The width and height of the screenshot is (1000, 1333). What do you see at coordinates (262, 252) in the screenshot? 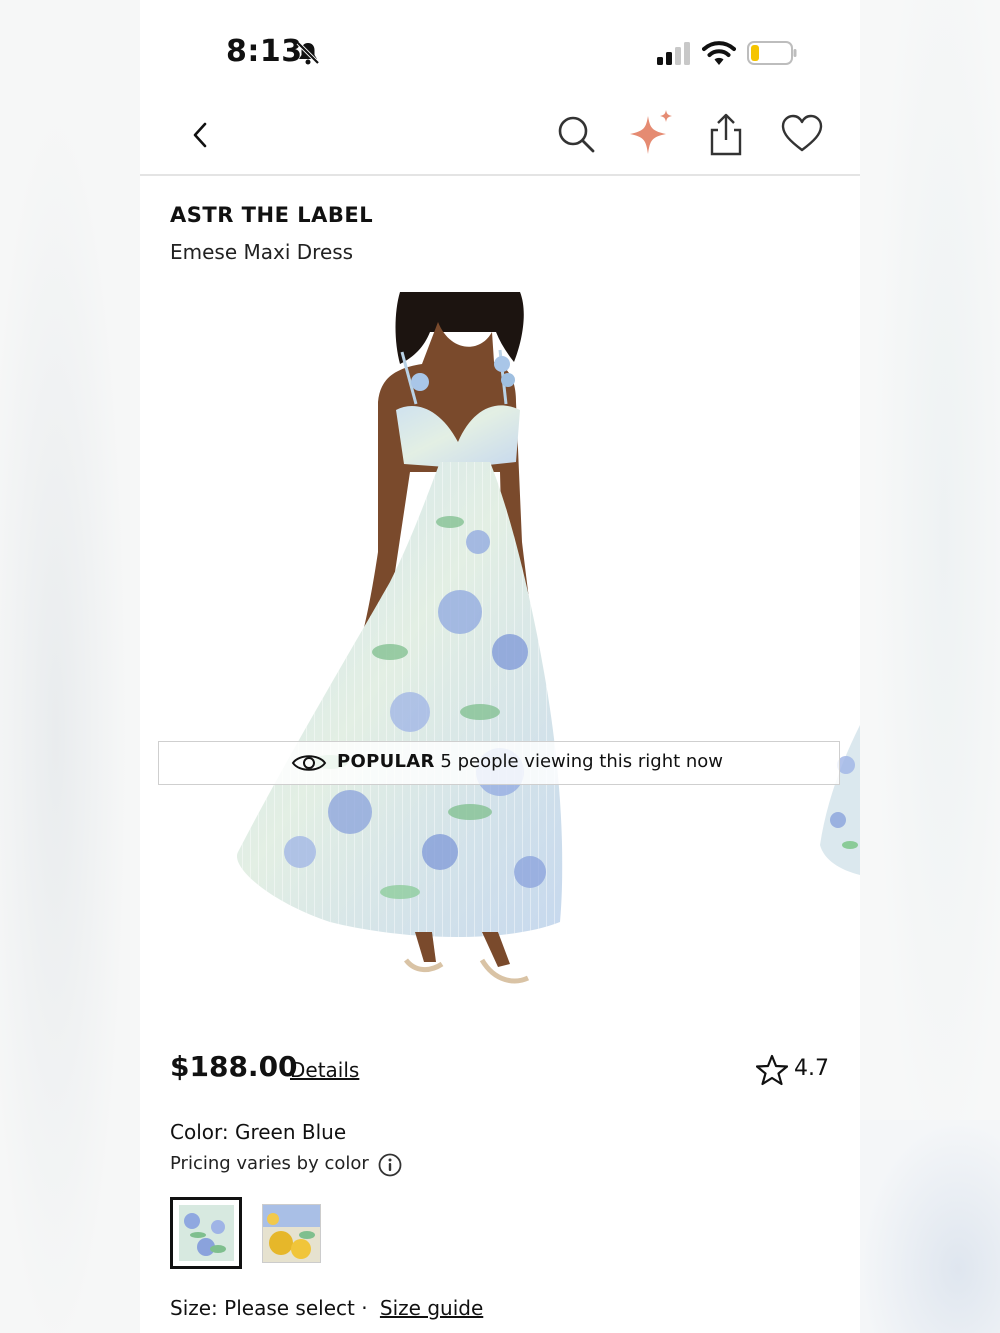
I see `product-name: Emese Maxi Dress` at bounding box center [262, 252].